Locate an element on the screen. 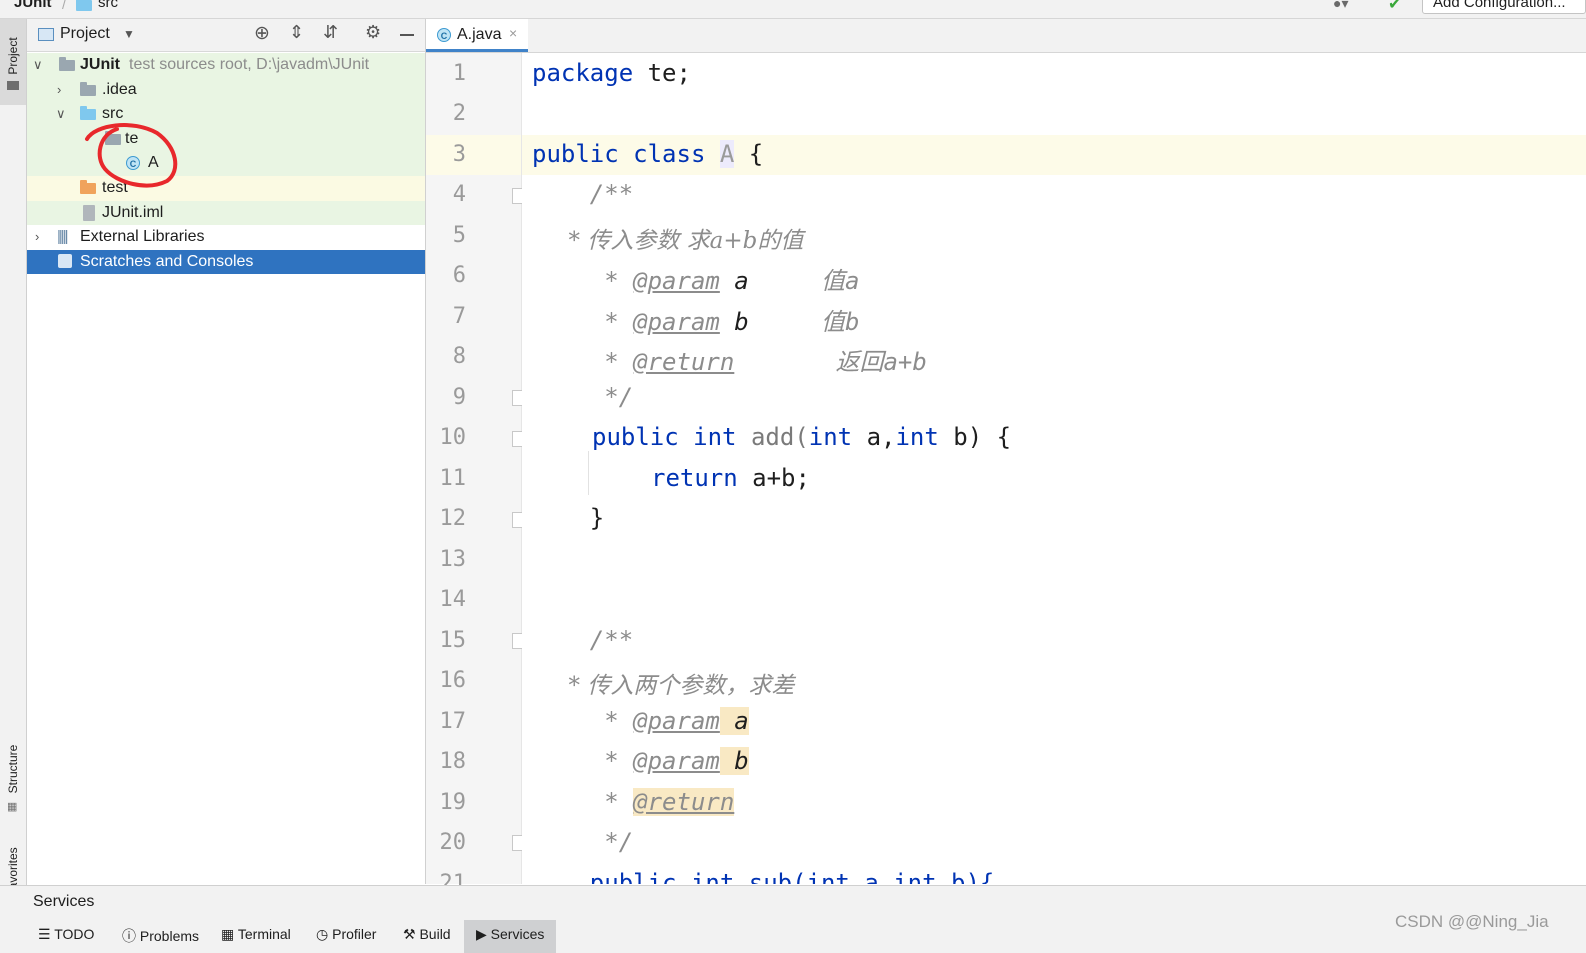 The height and width of the screenshot is (953, 1586). todo-tab: ☰ TODO is located at coordinates (66, 934).